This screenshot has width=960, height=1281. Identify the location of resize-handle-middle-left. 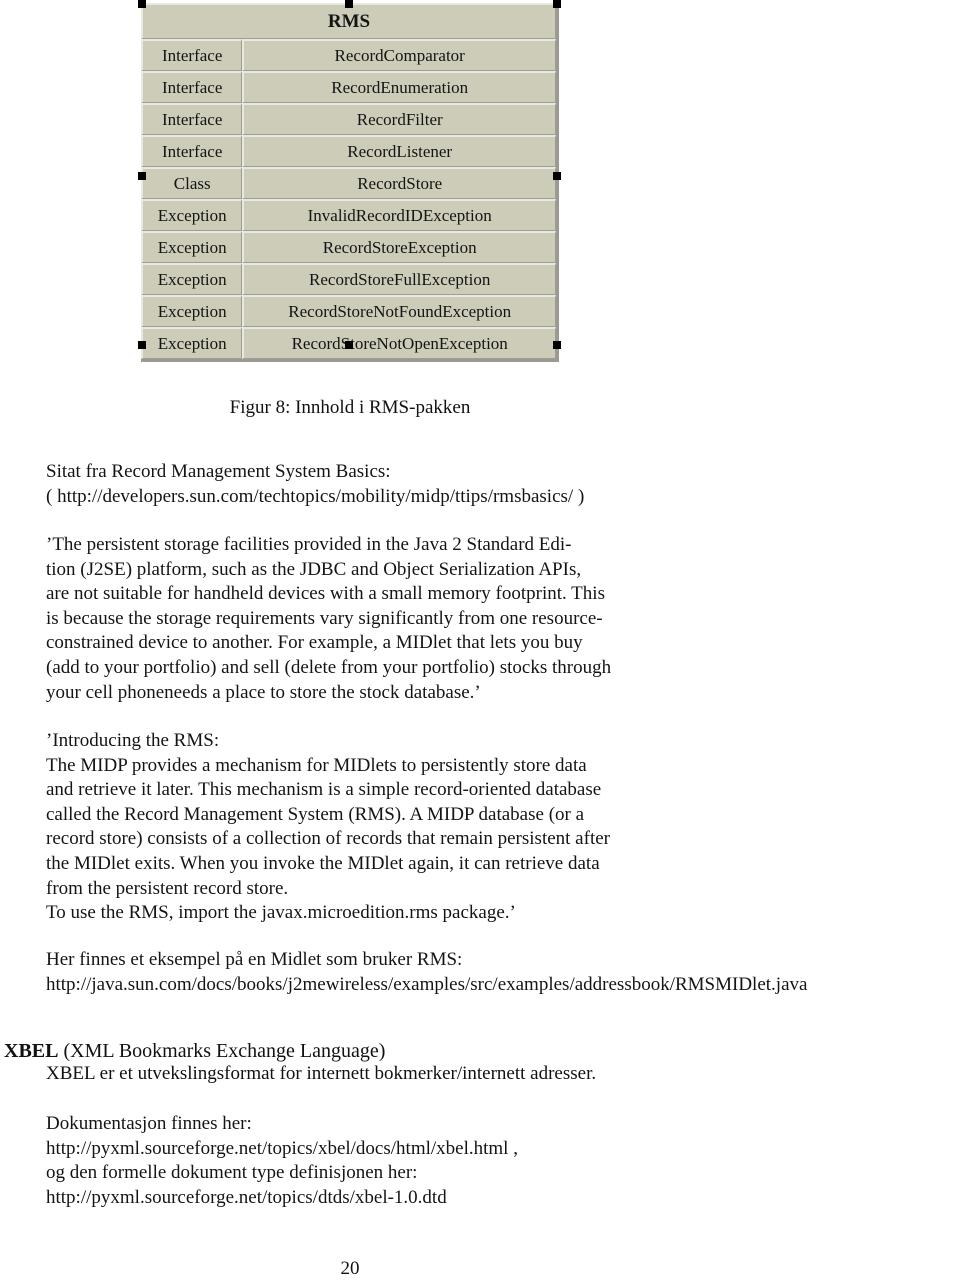
(142, 176).